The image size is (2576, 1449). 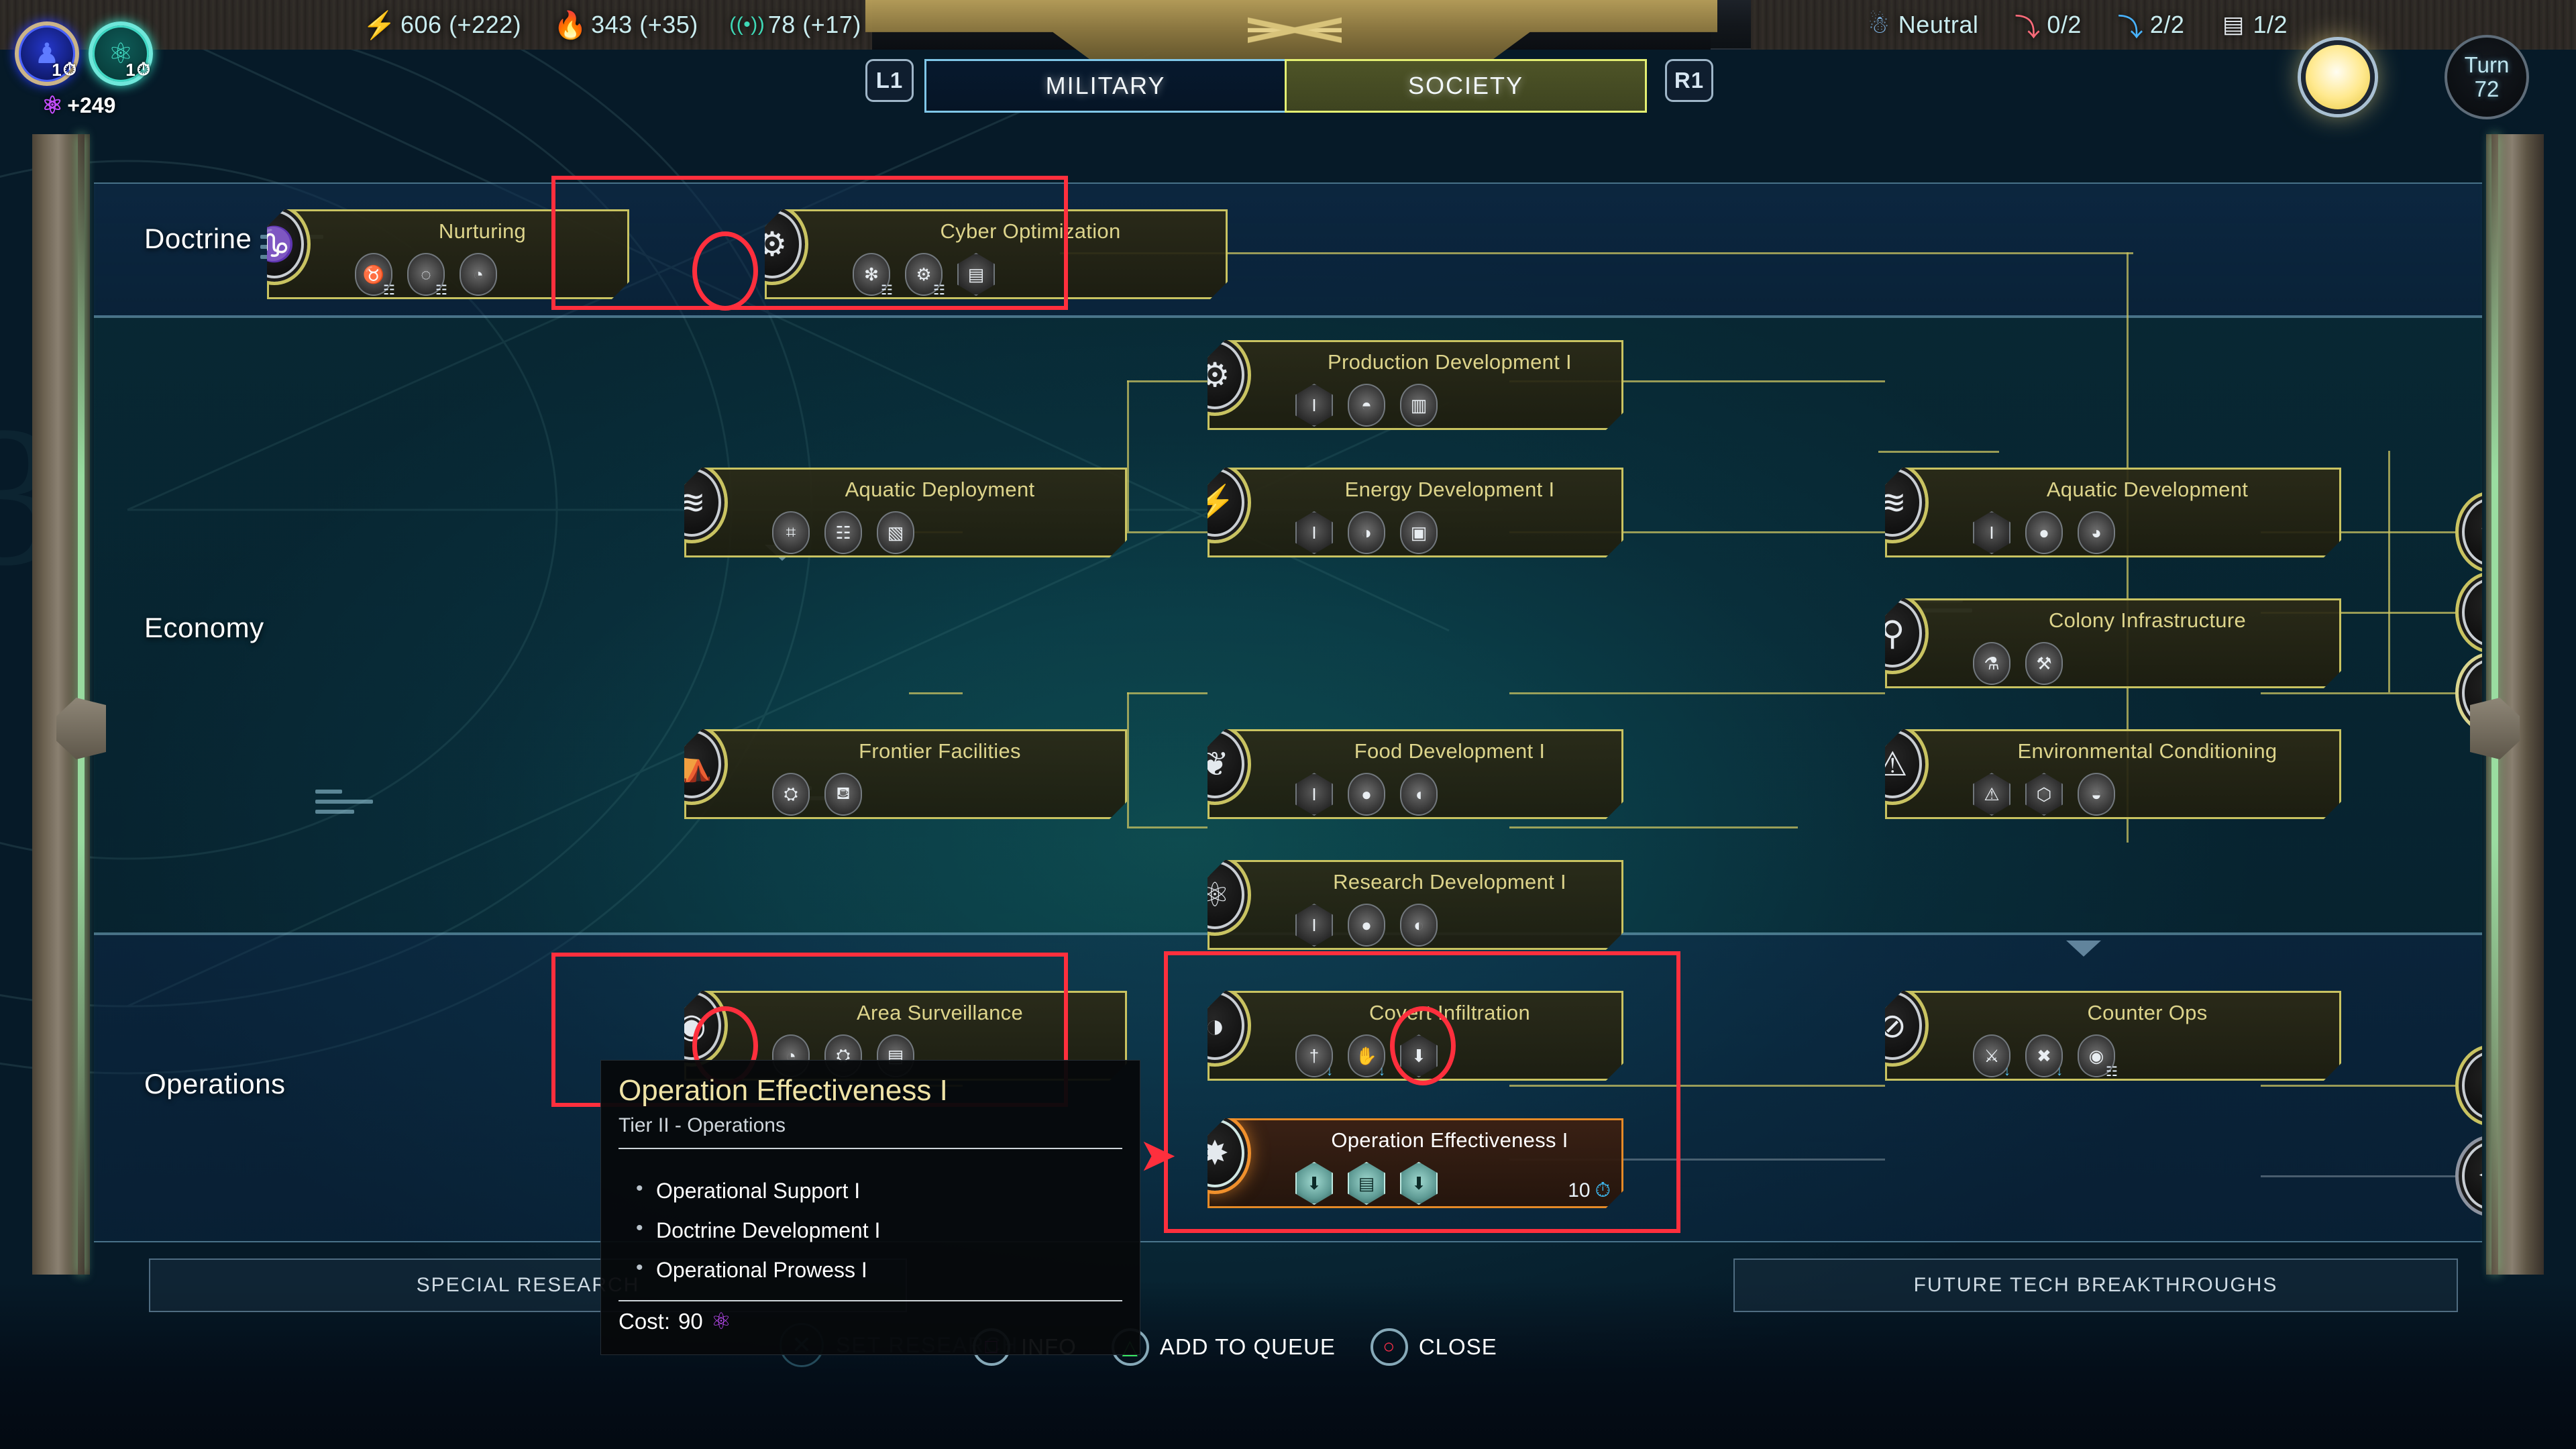 What do you see at coordinates (2167, 24) in the screenshot?
I see `status-friendly-ops-value: 2/2` at bounding box center [2167, 24].